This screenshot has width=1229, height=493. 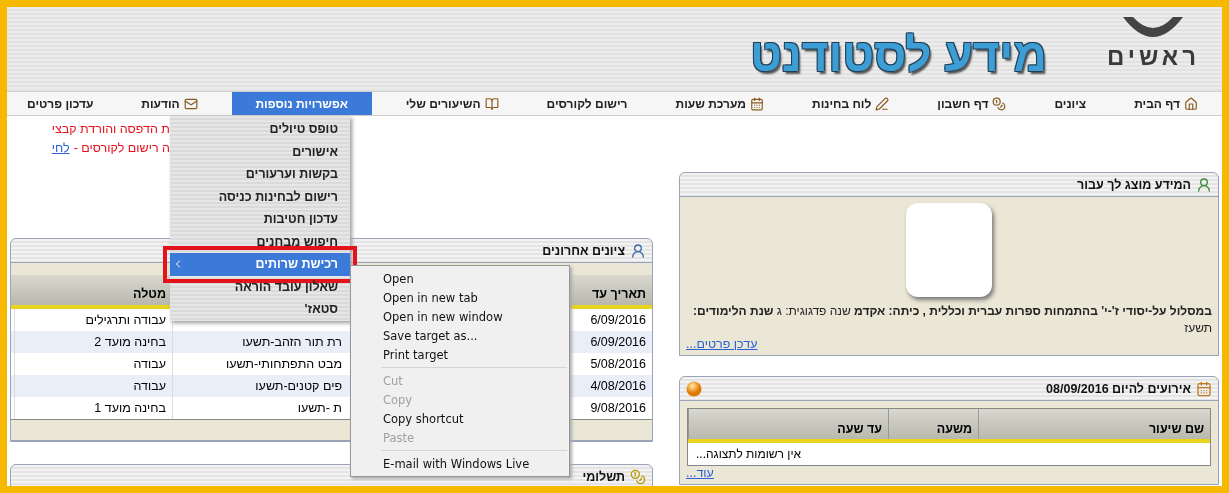 What do you see at coordinates (460, 297) in the screenshot?
I see `context-menu-item: Open in new tab` at bounding box center [460, 297].